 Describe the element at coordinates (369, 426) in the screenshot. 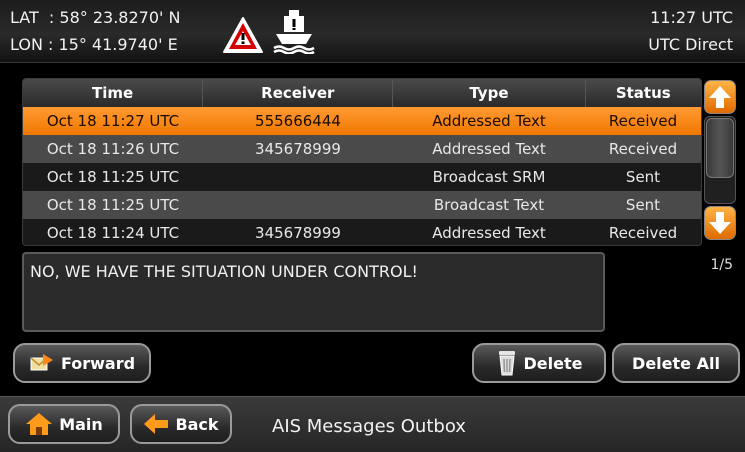

I see `screen-title: AIS Messages Outbox` at that location.